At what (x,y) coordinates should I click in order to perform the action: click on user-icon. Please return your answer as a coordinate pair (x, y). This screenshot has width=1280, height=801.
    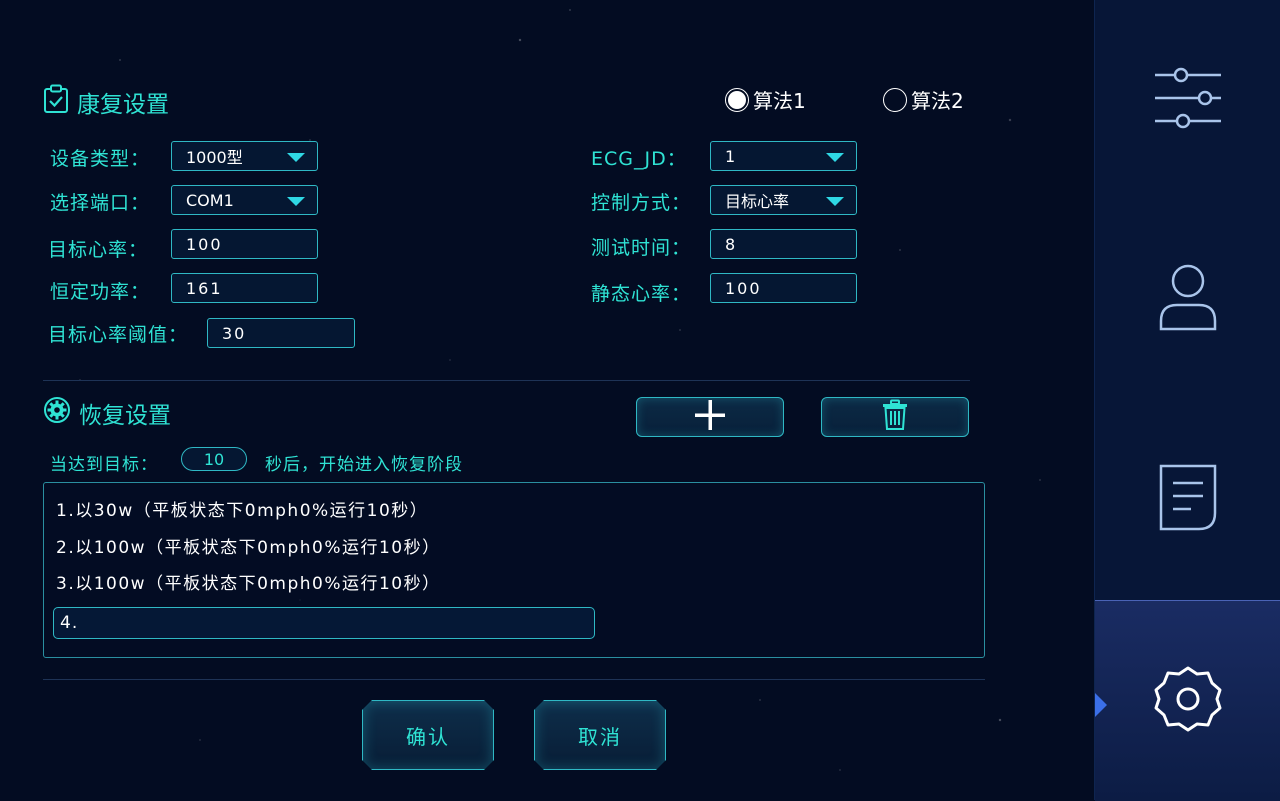
    Looking at the image, I should click on (1188, 300).